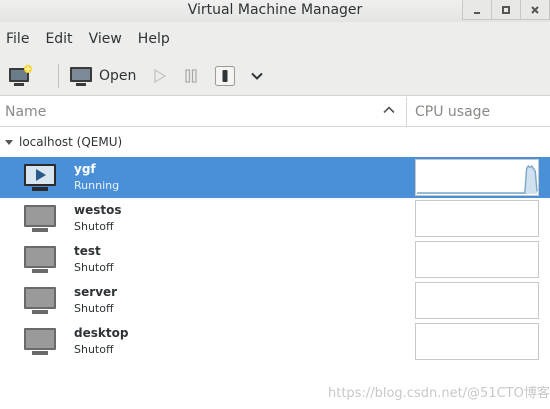  What do you see at coordinates (203, 111) in the screenshot?
I see `name-column-header: Name` at bounding box center [203, 111].